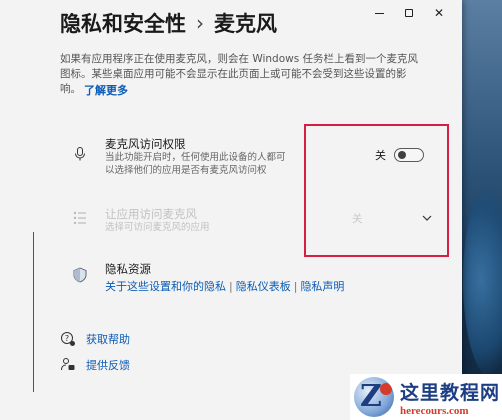 The height and width of the screenshot is (420, 502). I want to click on breadcrumb-current: 麦克风, so click(245, 24).